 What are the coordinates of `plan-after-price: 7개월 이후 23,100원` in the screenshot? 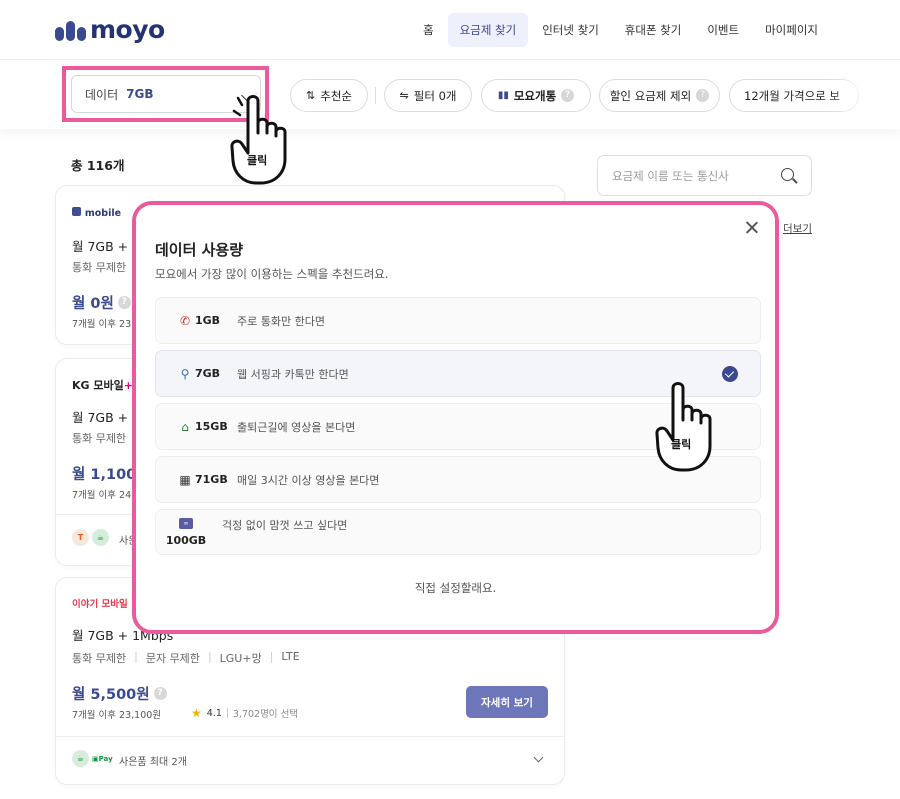 It's located at (117, 715).